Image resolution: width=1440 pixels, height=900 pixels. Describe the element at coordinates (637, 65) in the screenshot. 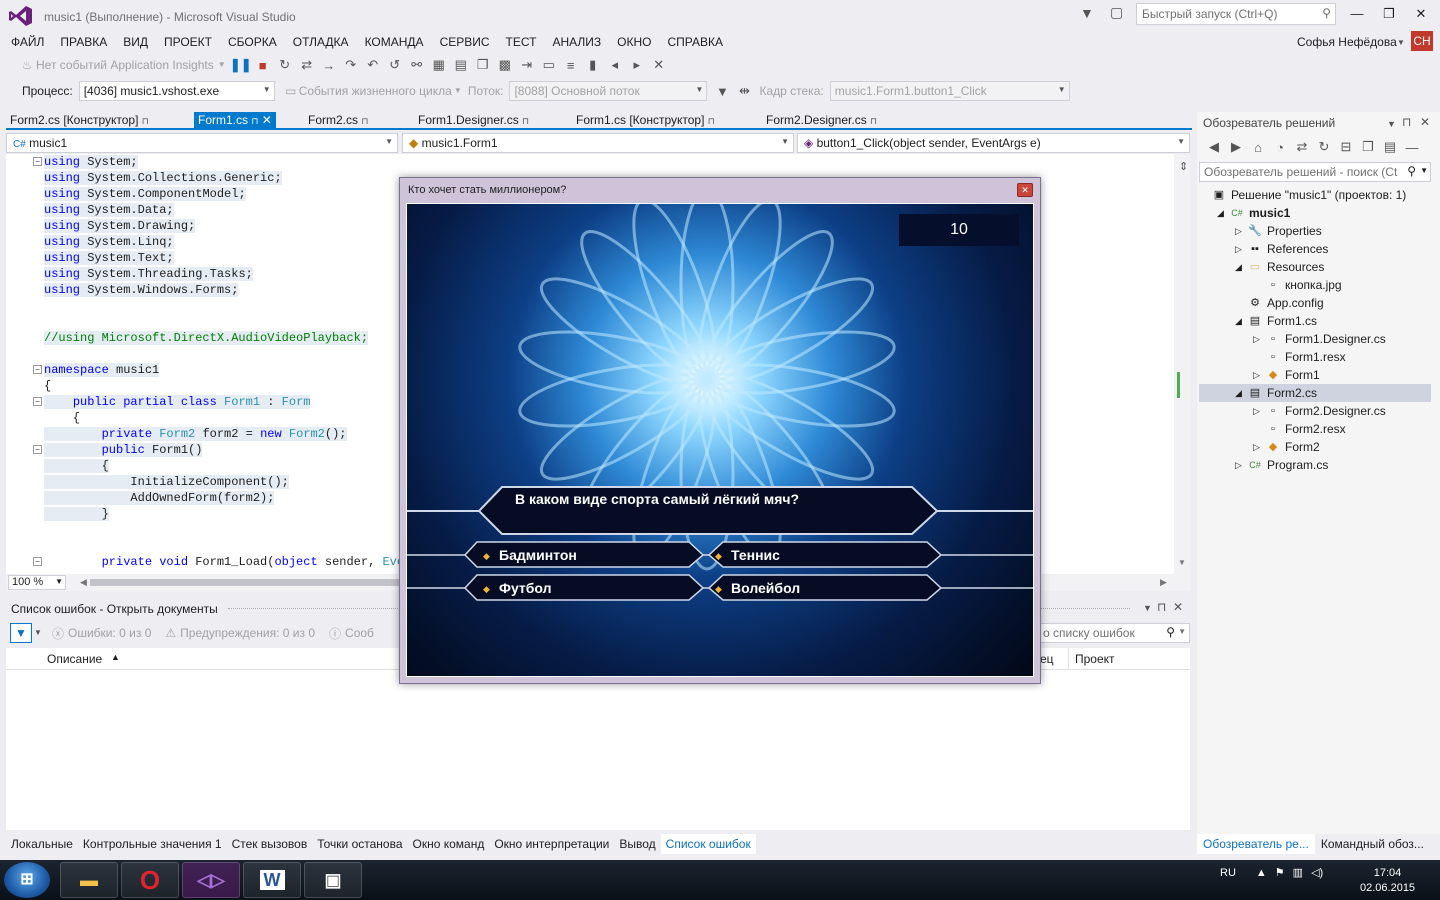

I see `next-bookmark-icon: ▸` at that location.